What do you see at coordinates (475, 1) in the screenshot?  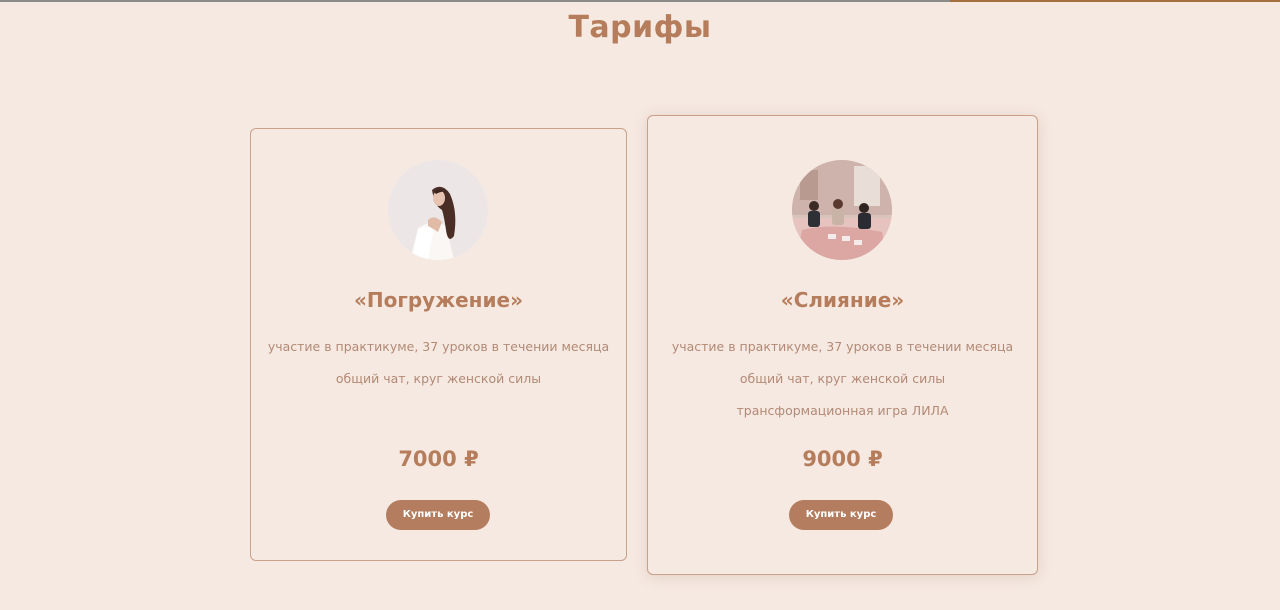 I see `top-strip-segment` at bounding box center [475, 1].